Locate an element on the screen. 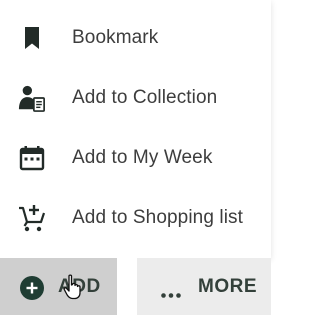 Image resolution: width=320 pixels, height=315 pixels. collection-user-icon is located at coordinates (32, 98).